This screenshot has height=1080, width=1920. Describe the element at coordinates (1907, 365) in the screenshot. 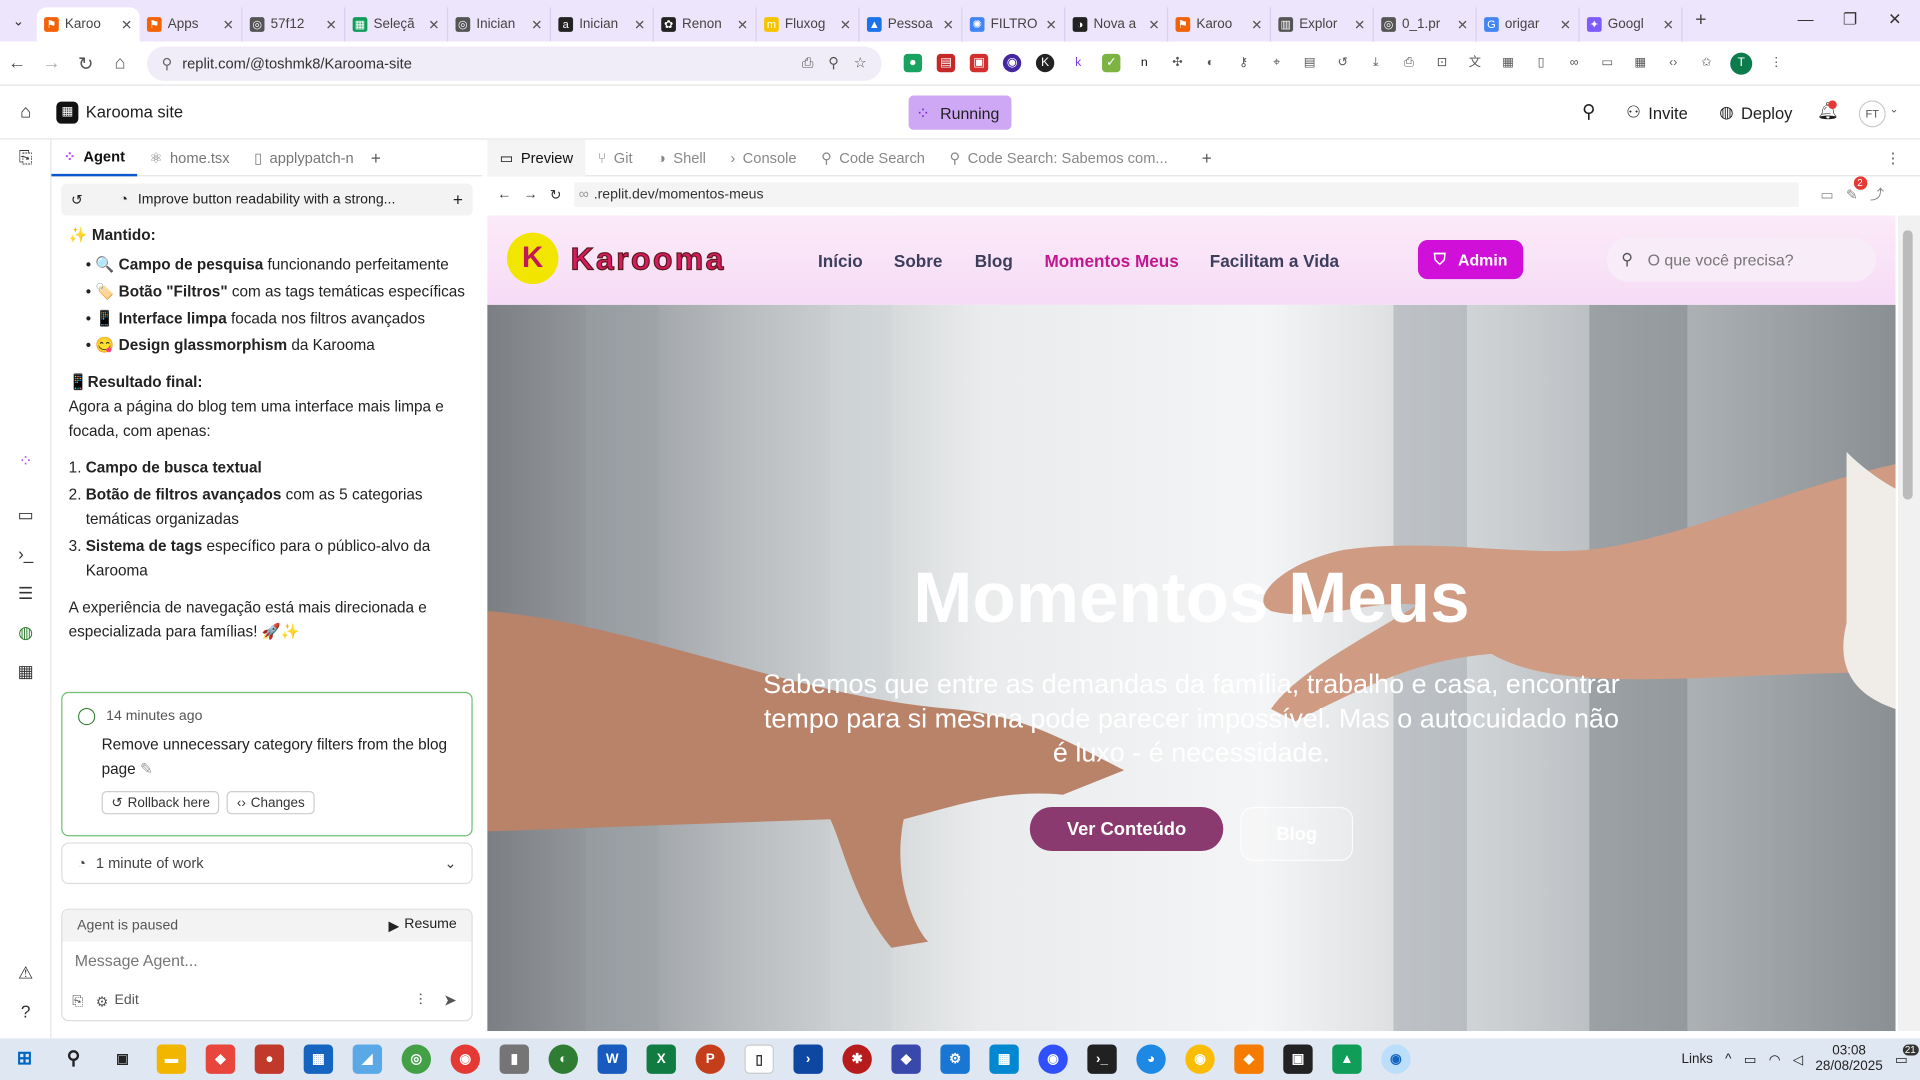

I see `scrollbar-thumb` at that location.